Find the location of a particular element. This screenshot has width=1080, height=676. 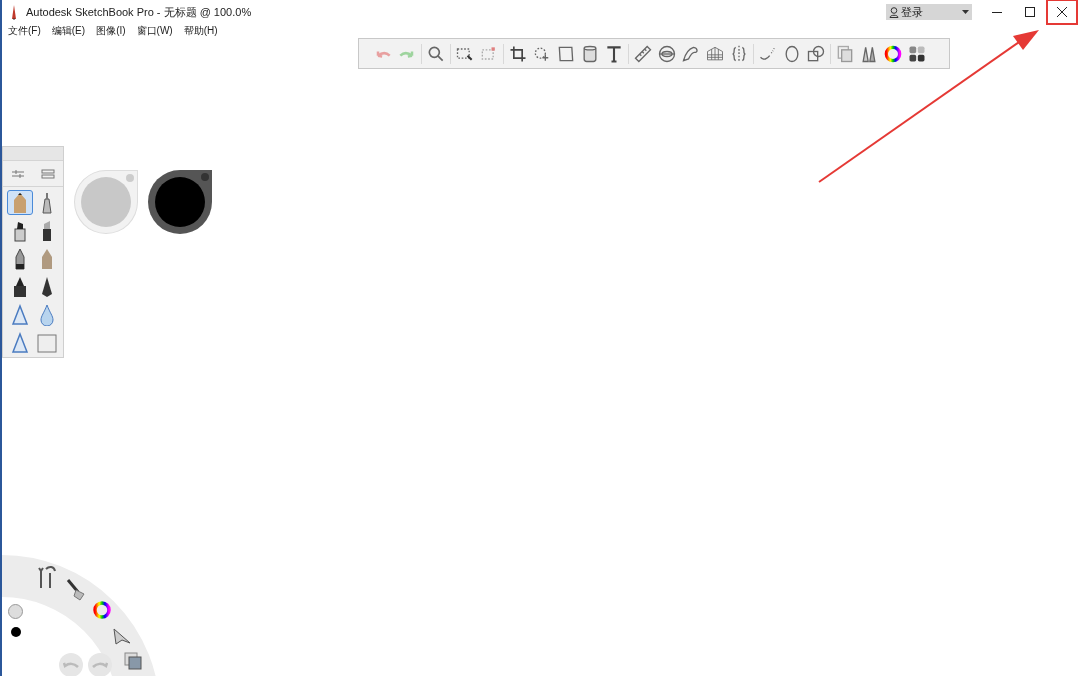

pointer-icon is located at coordinates (122, 636).